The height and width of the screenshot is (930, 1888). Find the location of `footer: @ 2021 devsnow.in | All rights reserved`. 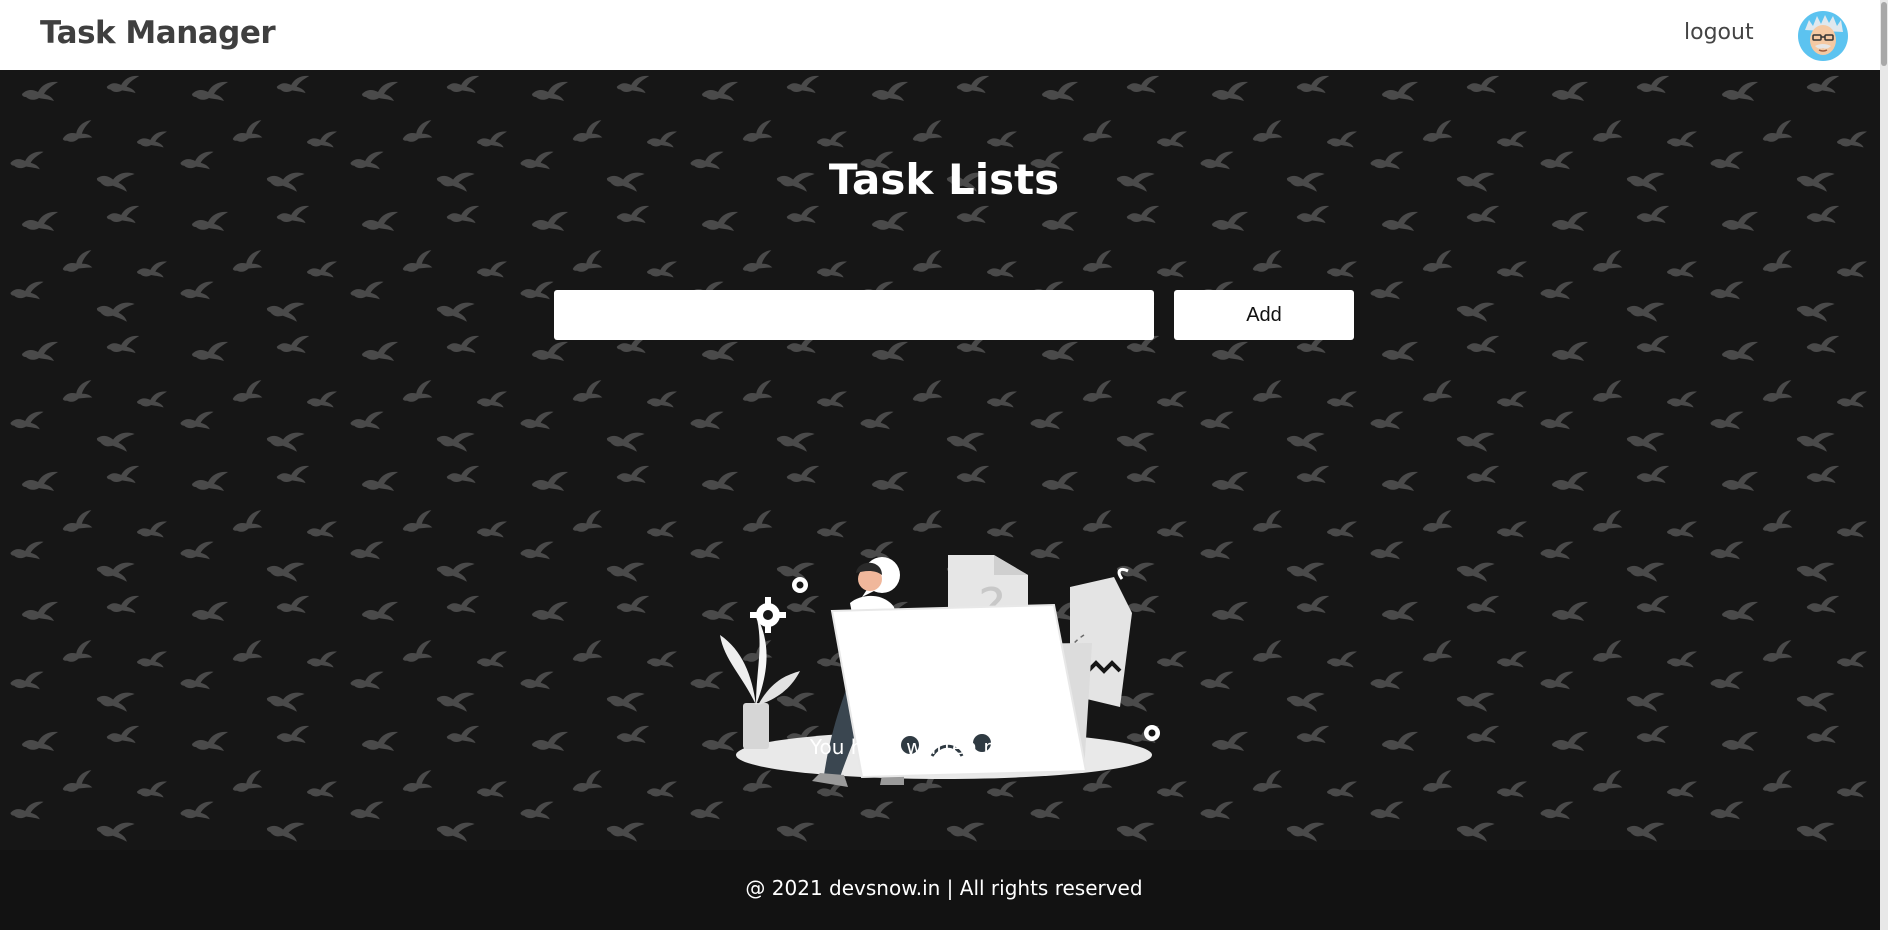

footer: @ 2021 devsnow.in | All rights reserved is located at coordinates (940, 890).